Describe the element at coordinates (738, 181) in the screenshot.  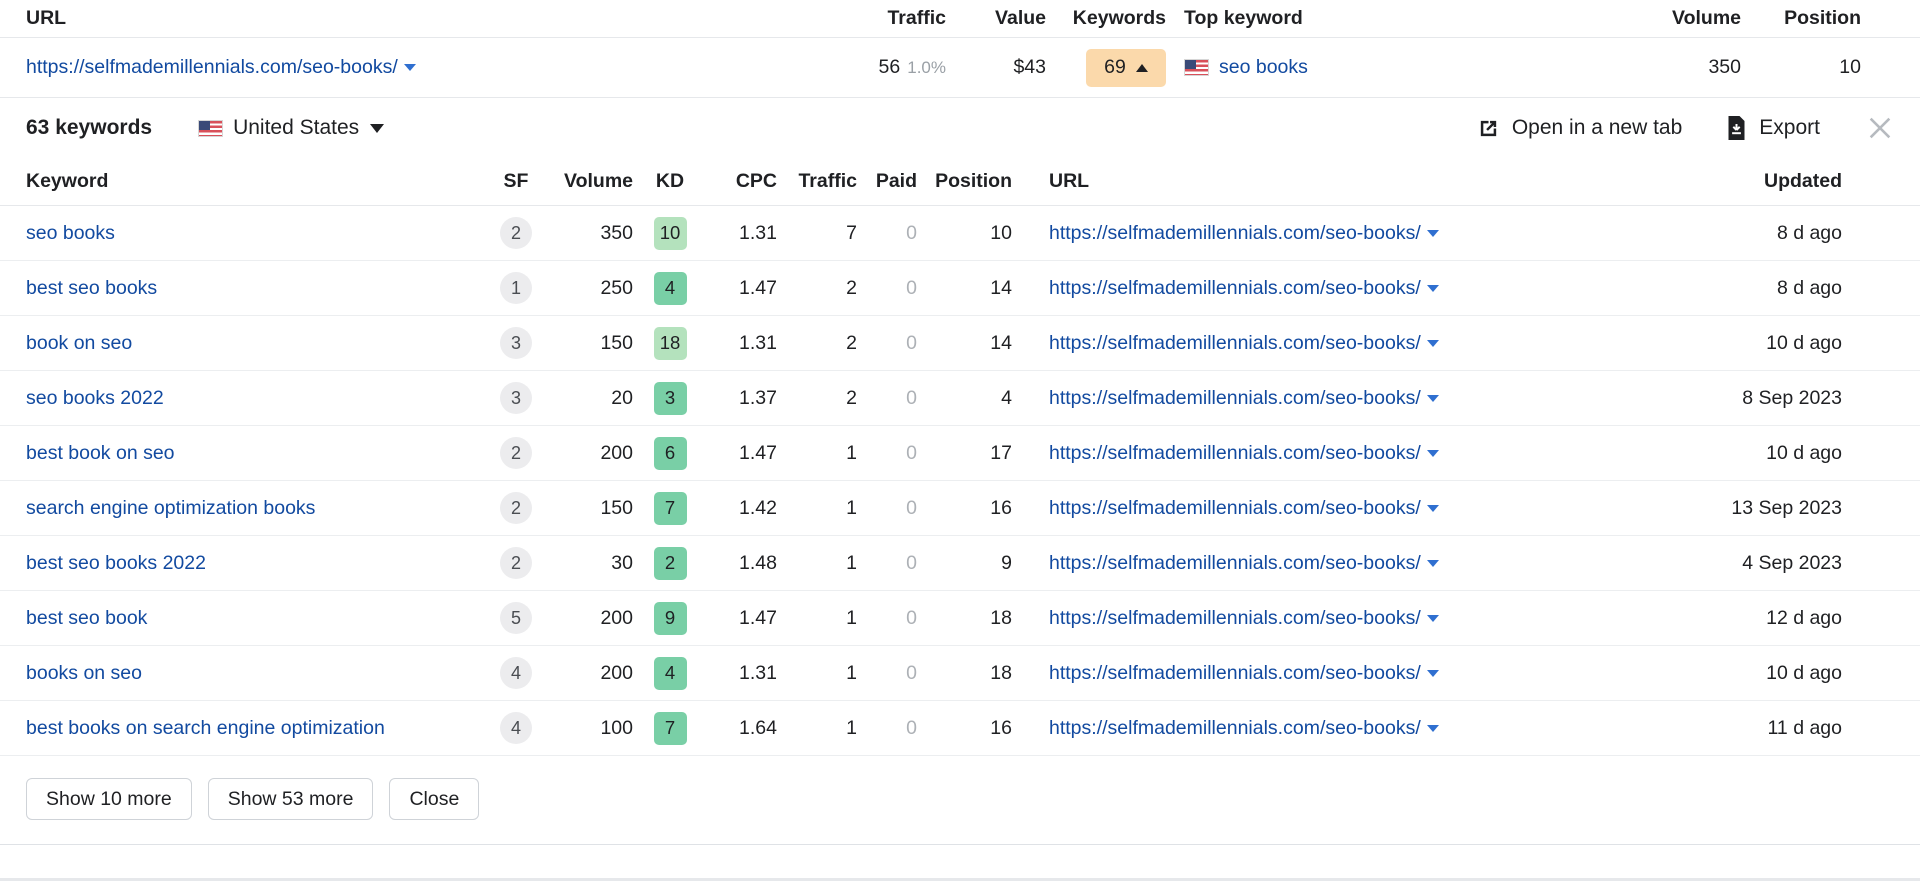
I see `kw-column-header-cpc: CPC` at that location.